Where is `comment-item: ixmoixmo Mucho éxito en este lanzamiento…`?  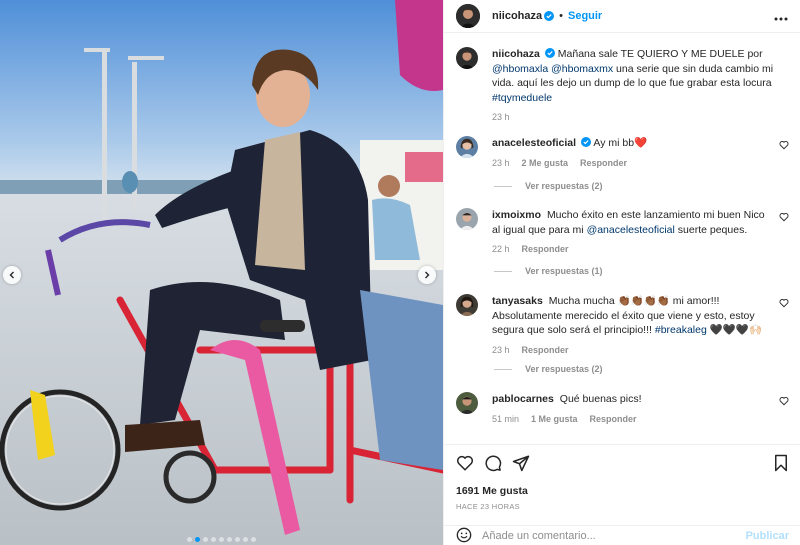
comment-item: ixmoixmo Mucho éxito en este lanzamiento… is located at coordinates (622, 232).